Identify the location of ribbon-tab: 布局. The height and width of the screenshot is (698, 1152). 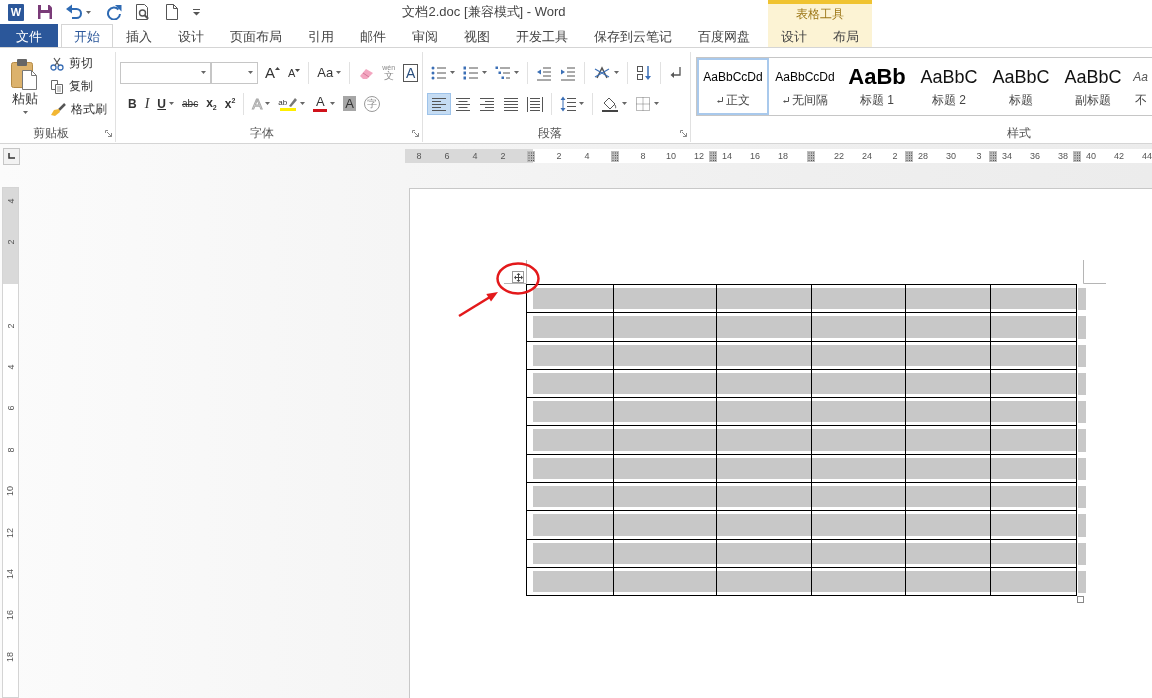
(846, 36).